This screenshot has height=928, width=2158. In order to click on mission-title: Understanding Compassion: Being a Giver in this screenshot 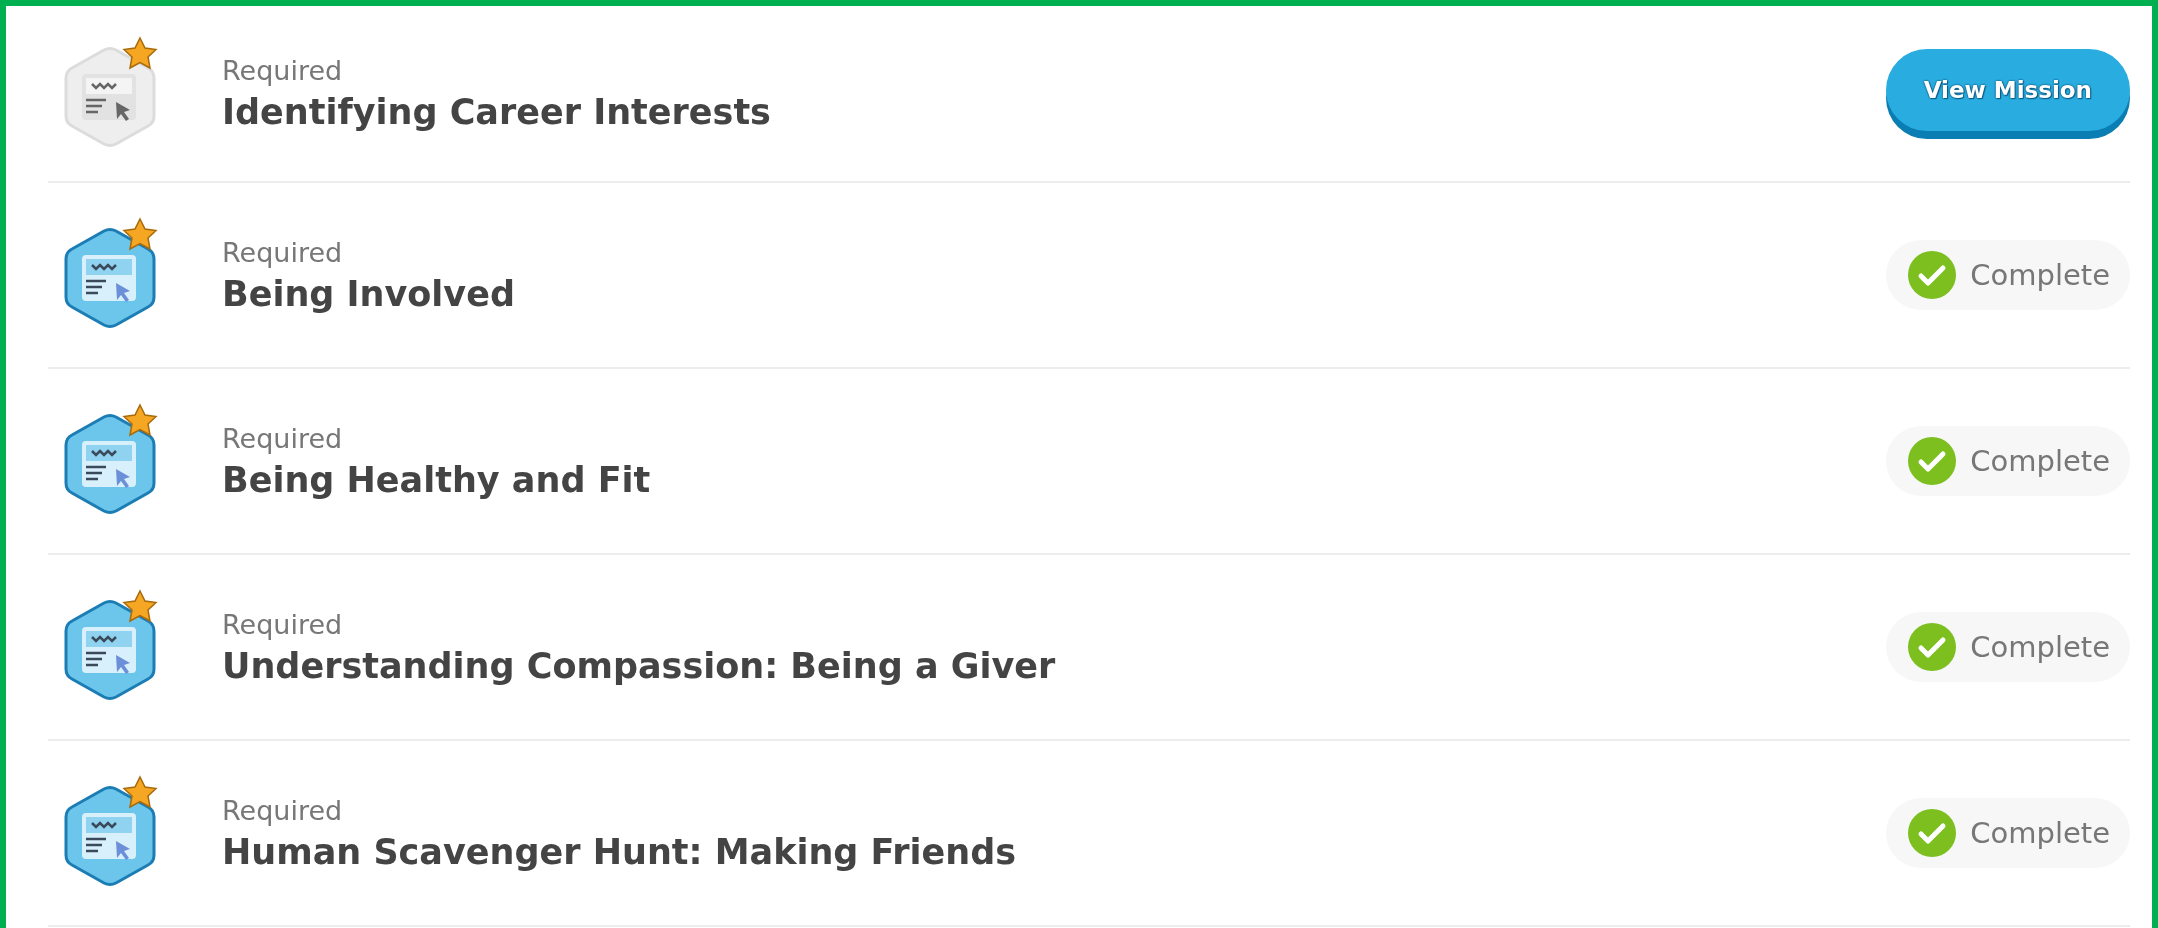, I will do `click(639, 665)`.